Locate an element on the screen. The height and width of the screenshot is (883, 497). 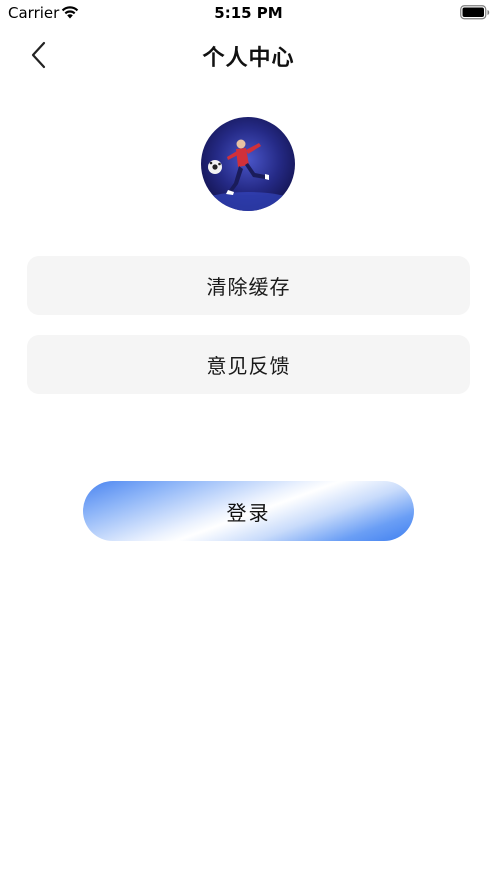
login-label: 登录 is located at coordinates (248, 512).